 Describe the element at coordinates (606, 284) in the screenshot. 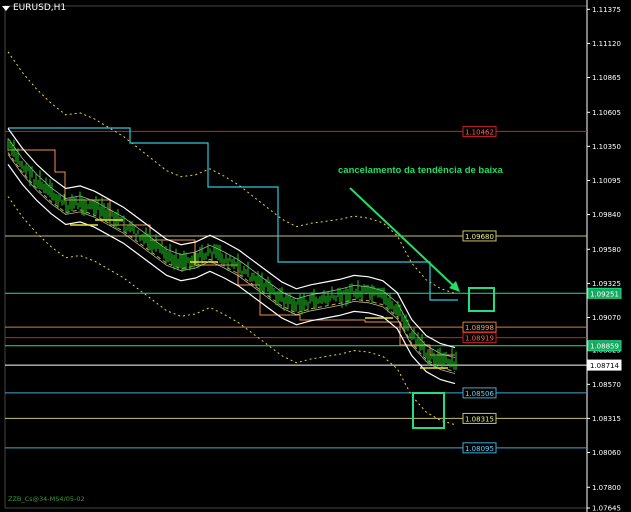

I see `axis-tick-label: 1.09325` at that location.